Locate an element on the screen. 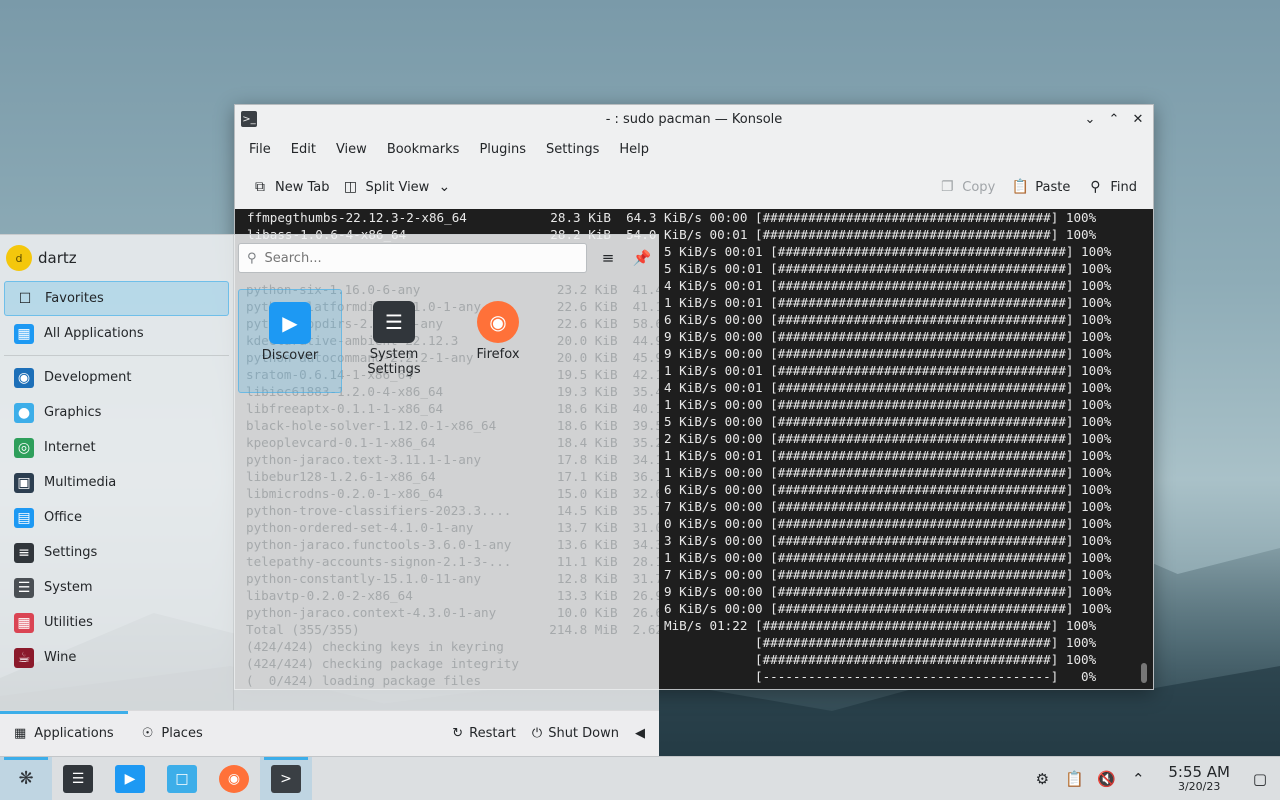  app-launcher-button: ❋ is located at coordinates (26, 778).